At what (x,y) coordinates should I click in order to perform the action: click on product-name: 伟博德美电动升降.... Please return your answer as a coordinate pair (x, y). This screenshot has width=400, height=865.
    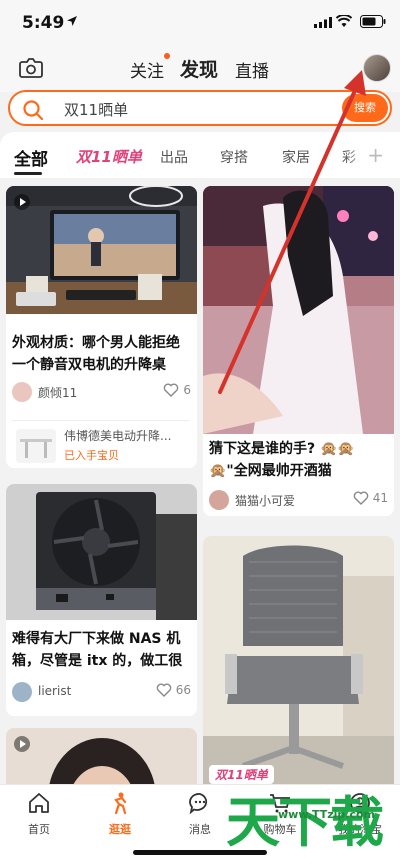
    Looking at the image, I should click on (118, 436).